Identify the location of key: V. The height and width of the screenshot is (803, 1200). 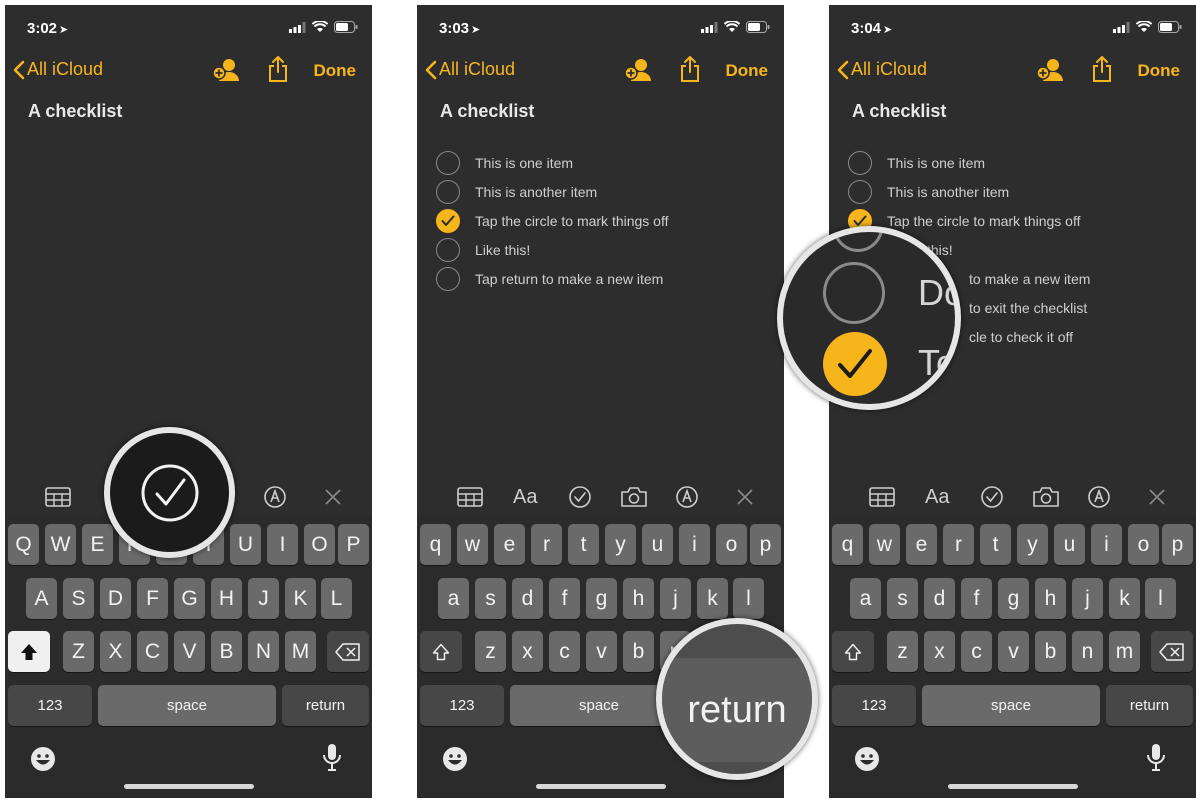
(189, 651).